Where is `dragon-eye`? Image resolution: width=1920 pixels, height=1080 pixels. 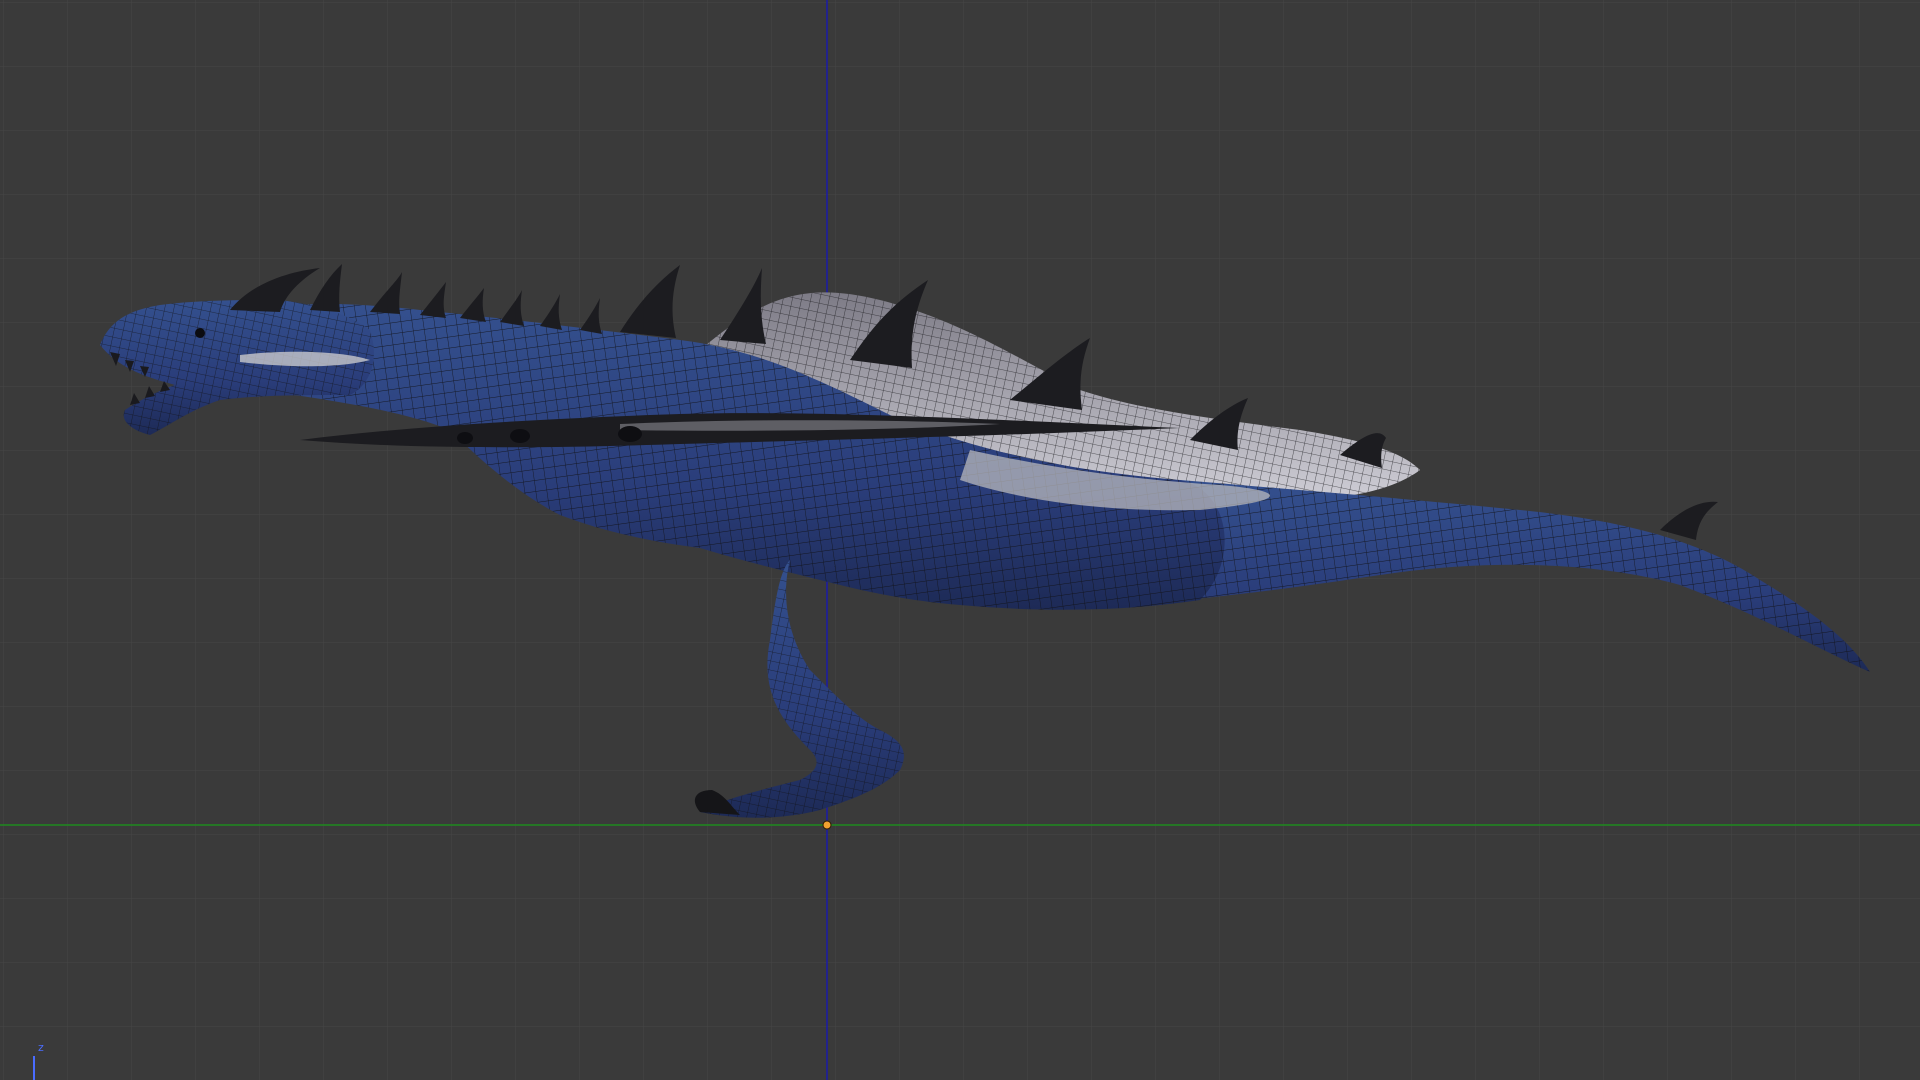
dragon-eye is located at coordinates (200, 333).